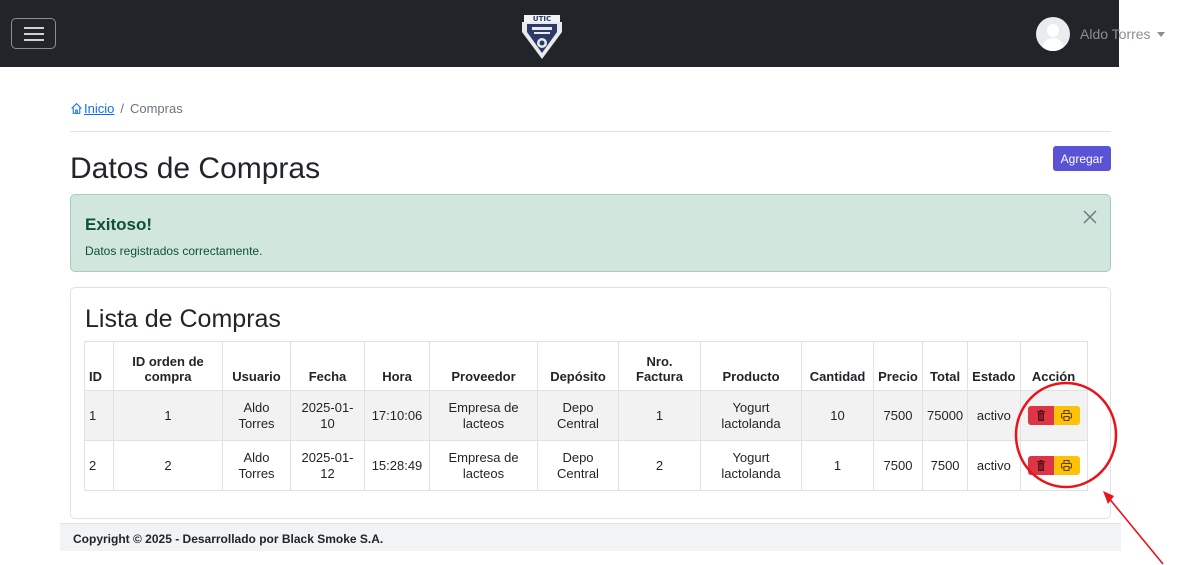 Image resolution: width=1179 pixels, height=565 pixels. I want to click on chevron-down-icon, so click(1160, 34).